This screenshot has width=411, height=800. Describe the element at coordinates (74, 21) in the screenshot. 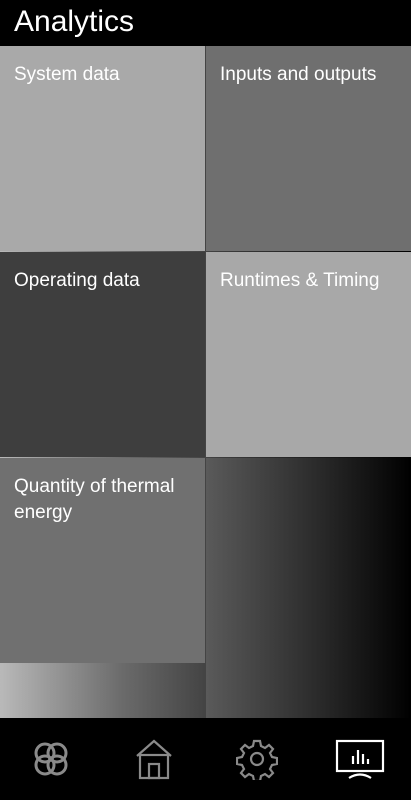

I see `page-title: Analytics` at that location.